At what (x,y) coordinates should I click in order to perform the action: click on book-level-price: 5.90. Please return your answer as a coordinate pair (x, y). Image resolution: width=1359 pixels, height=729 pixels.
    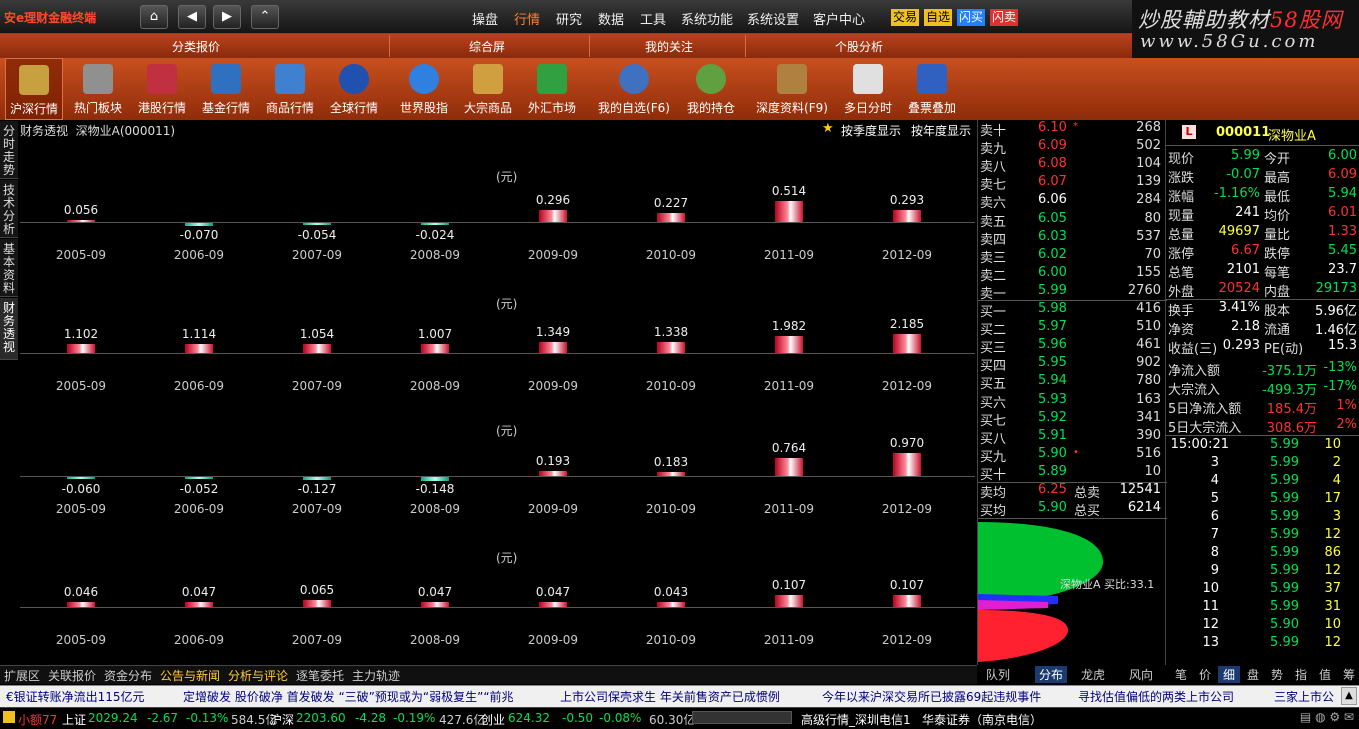
    Looking at the image, I should click on (1052, 453).